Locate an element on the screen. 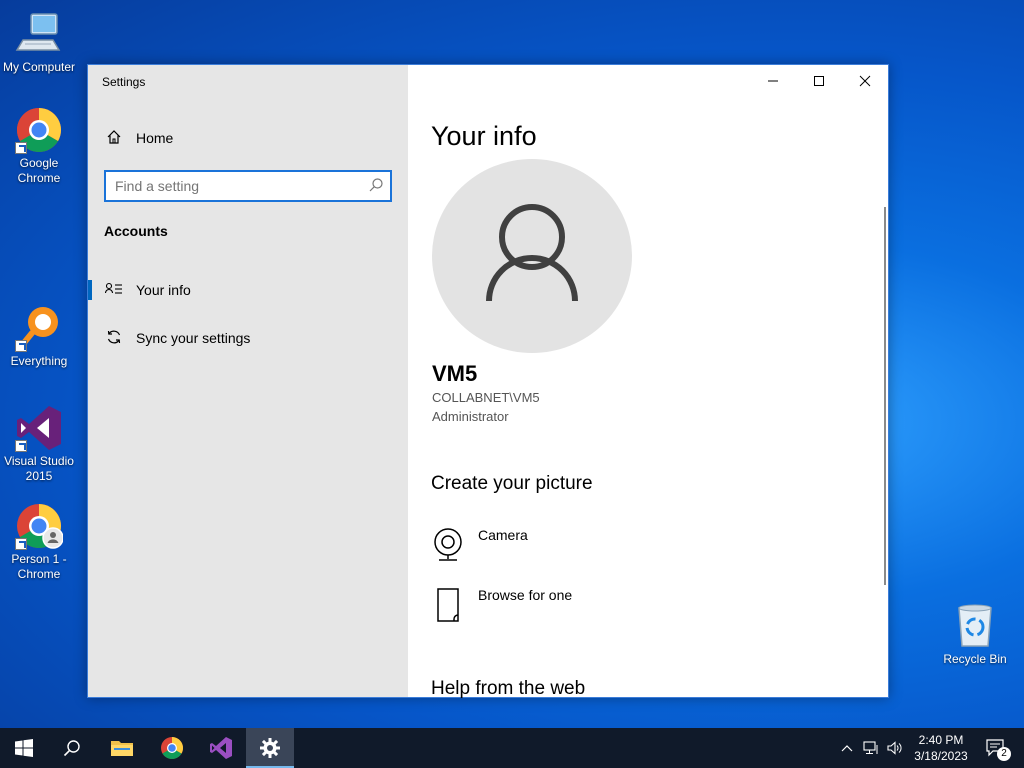 This screenshot has width=1024, height=768. desktop-icon-label: Everything is located at coordinates (39, 361).